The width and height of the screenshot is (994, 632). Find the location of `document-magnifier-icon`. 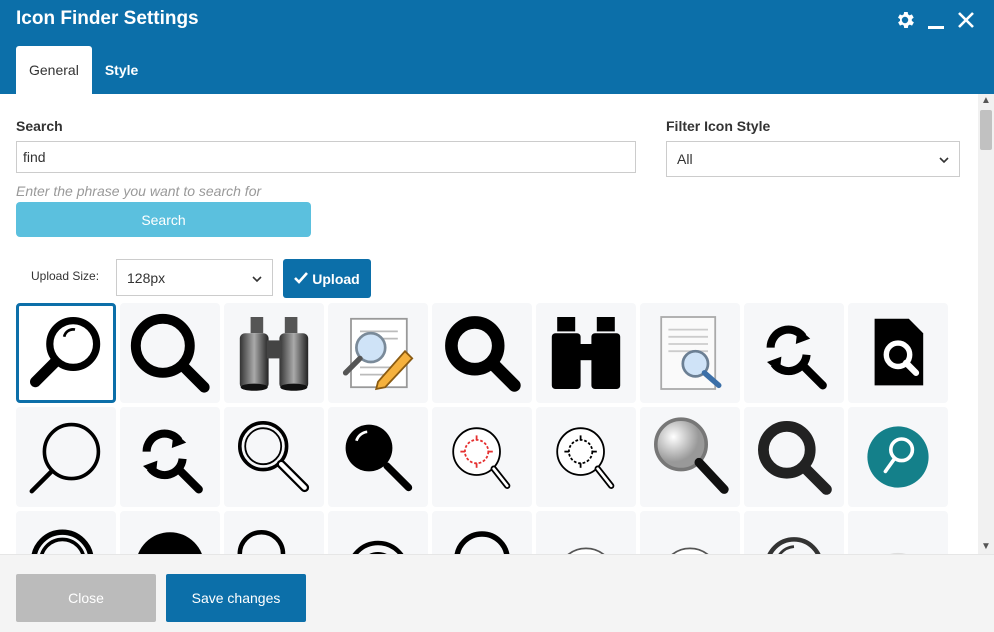

document-magnifier-icon is located at coordinates (691, 353).